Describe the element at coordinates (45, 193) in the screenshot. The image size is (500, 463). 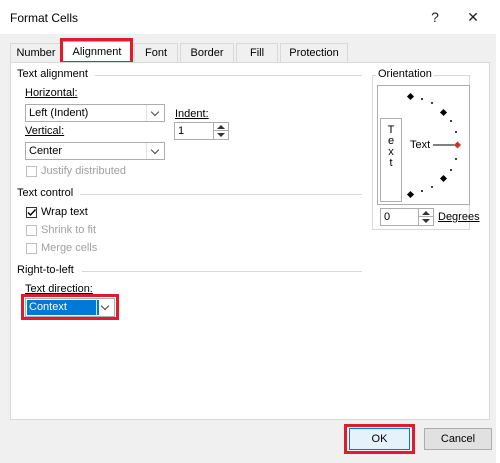
I see `text-control-group-title: Text control` at that location.